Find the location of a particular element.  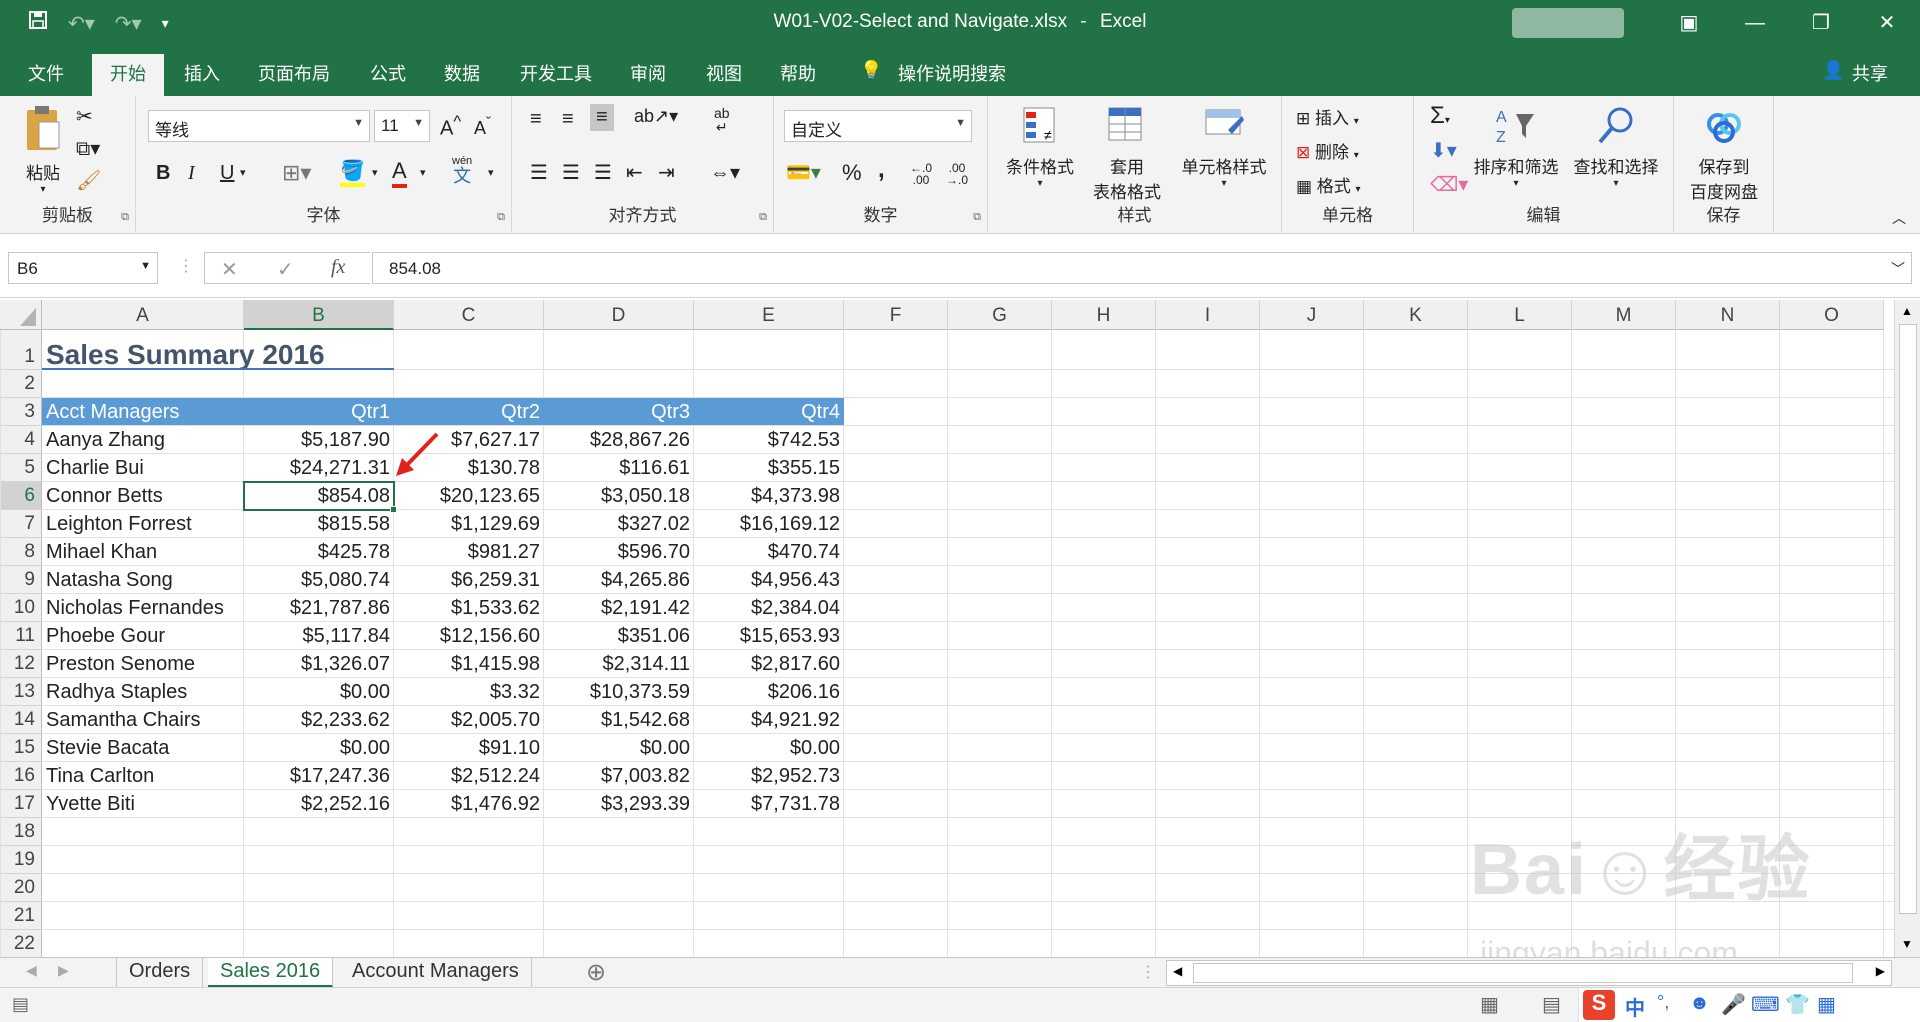

manager-name-cell: Samantha Chairs is located at coordinates (143, 720).